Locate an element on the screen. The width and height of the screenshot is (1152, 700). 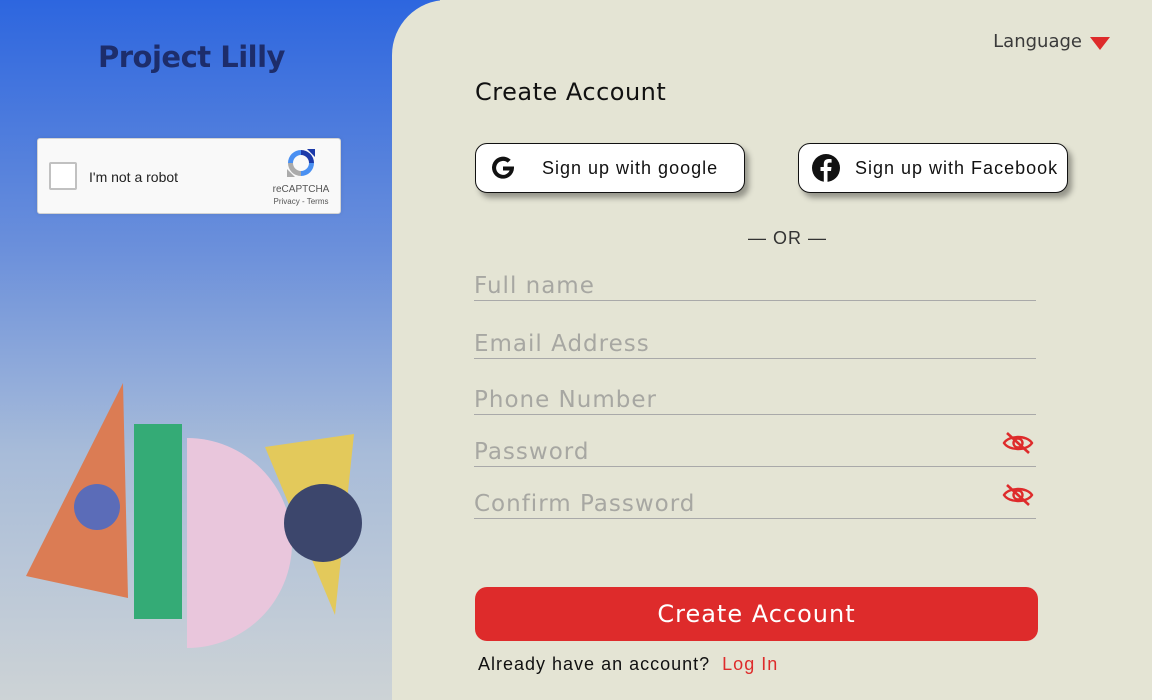
login-prompt-row: Already have an account? Log In is located at coordinates (628, 664).